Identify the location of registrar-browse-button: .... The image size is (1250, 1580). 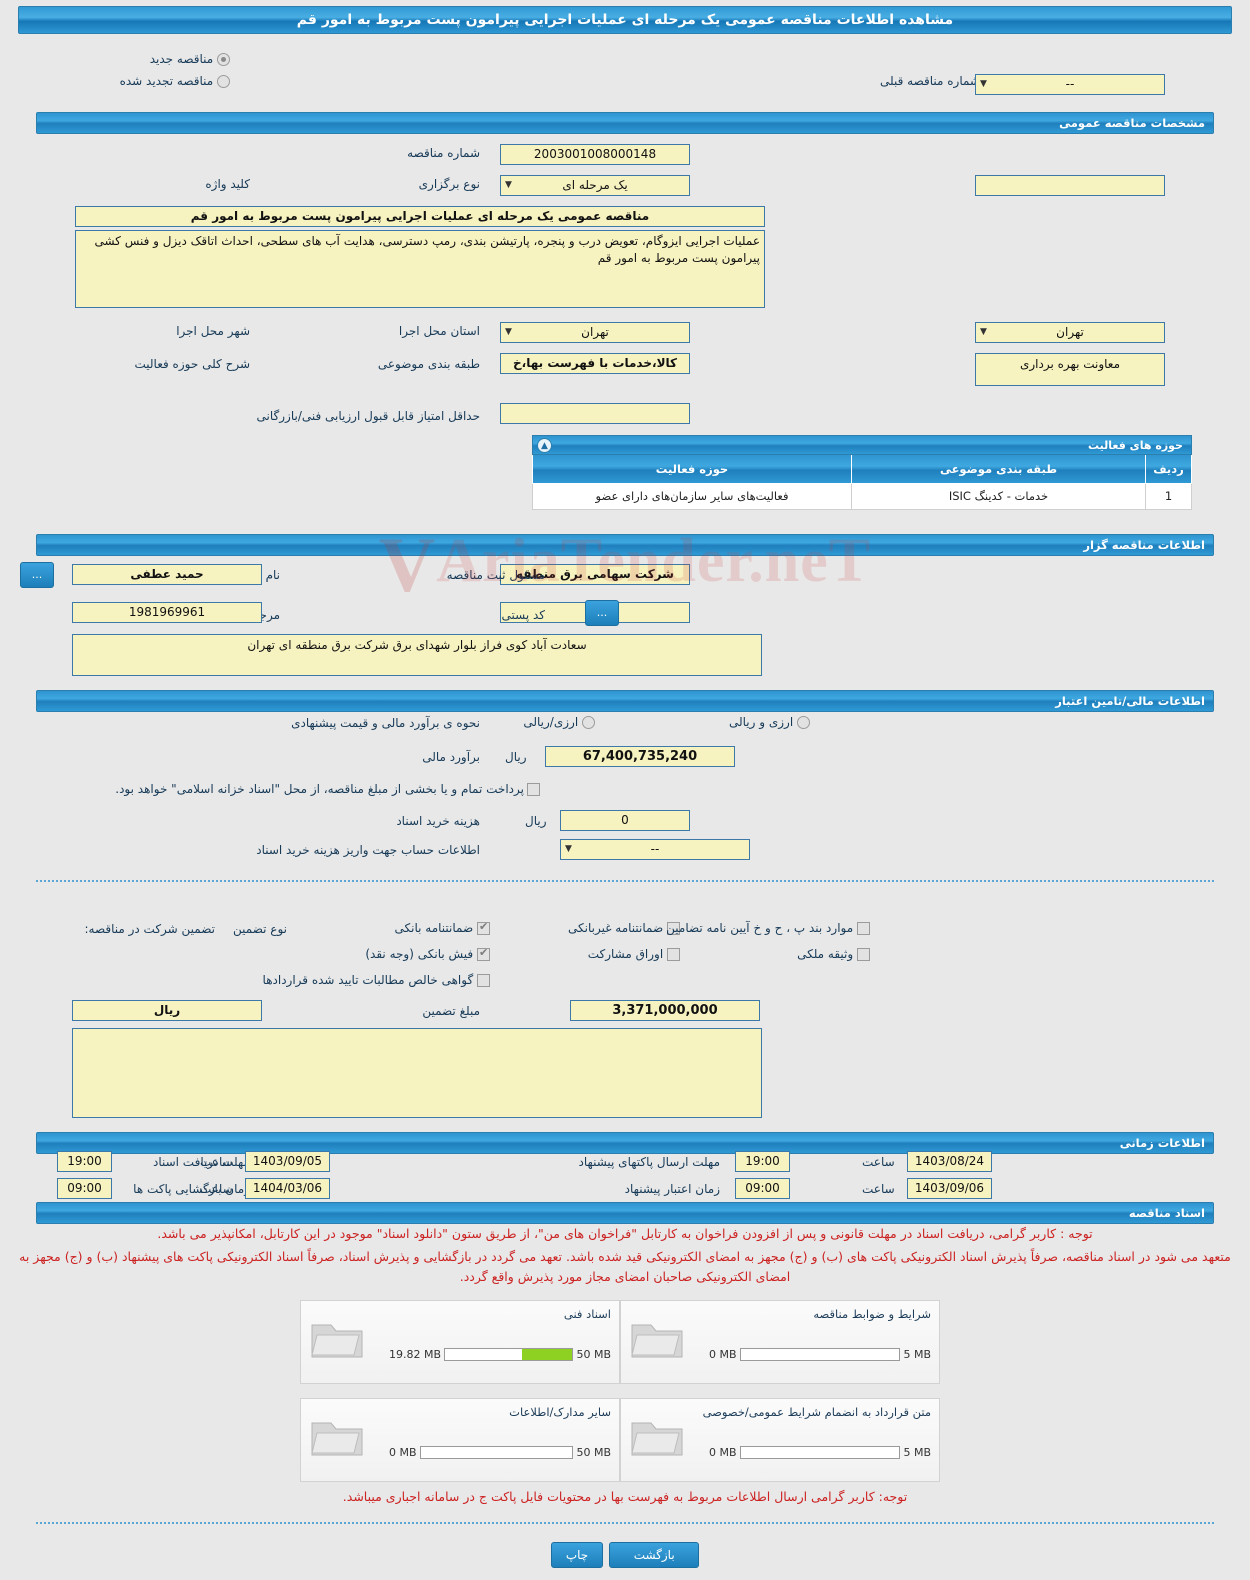
(37, 575).